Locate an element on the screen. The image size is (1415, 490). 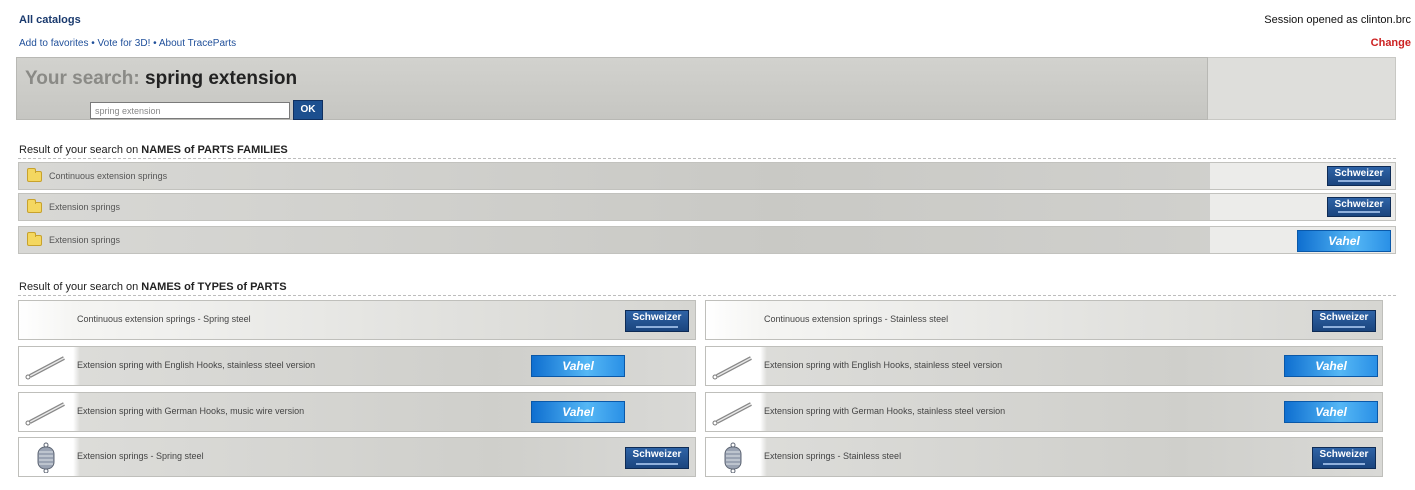
search-panel-side is located at coordinates (1302, 88).